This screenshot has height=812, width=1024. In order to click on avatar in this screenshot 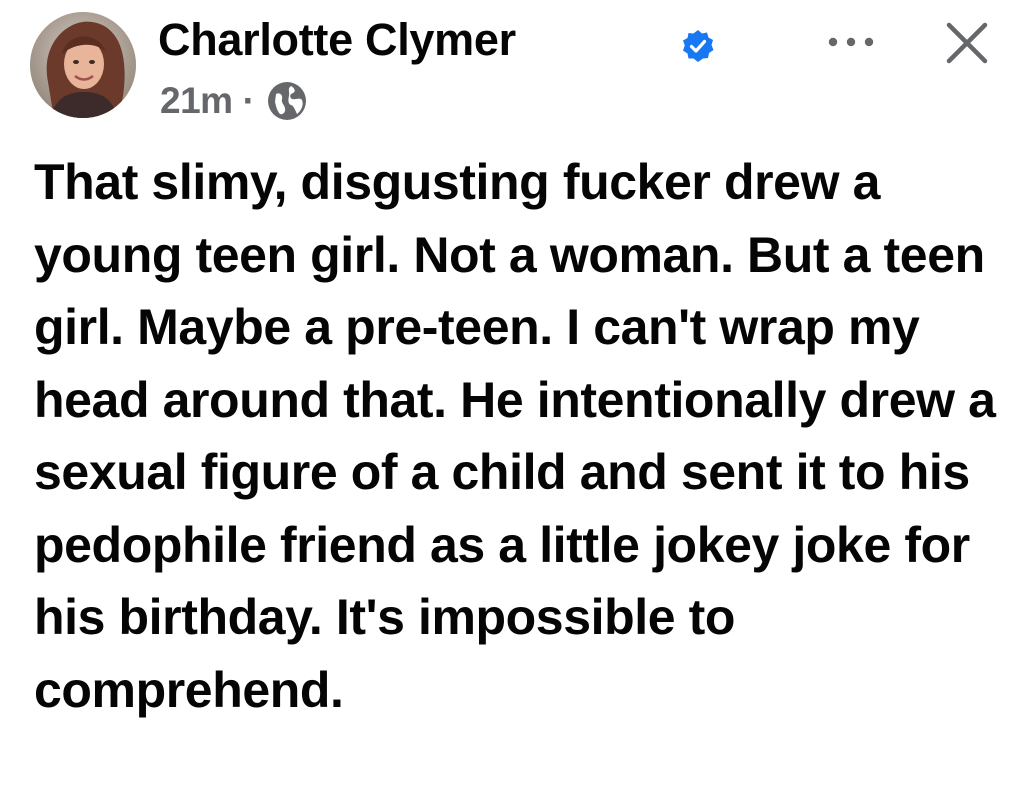, I will do `click(83, 65)`.